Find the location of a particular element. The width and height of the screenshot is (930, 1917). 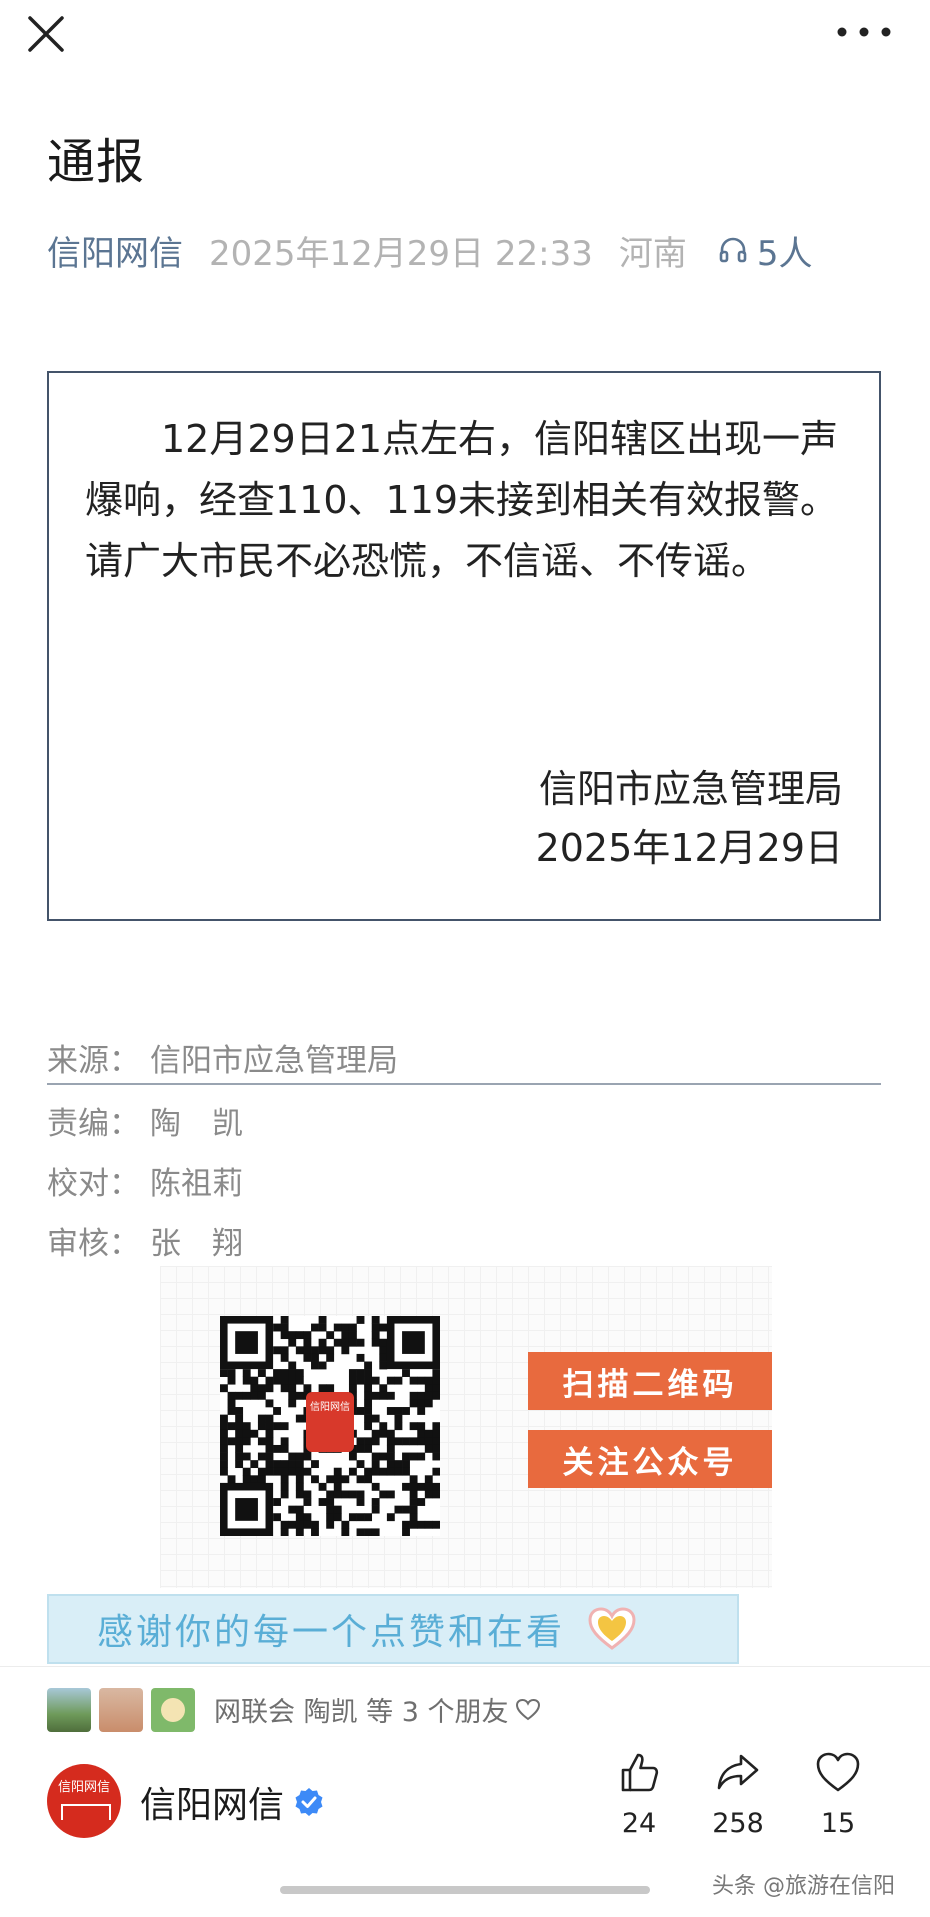

listen-button: 5人 is located at coordinates (765, 250).